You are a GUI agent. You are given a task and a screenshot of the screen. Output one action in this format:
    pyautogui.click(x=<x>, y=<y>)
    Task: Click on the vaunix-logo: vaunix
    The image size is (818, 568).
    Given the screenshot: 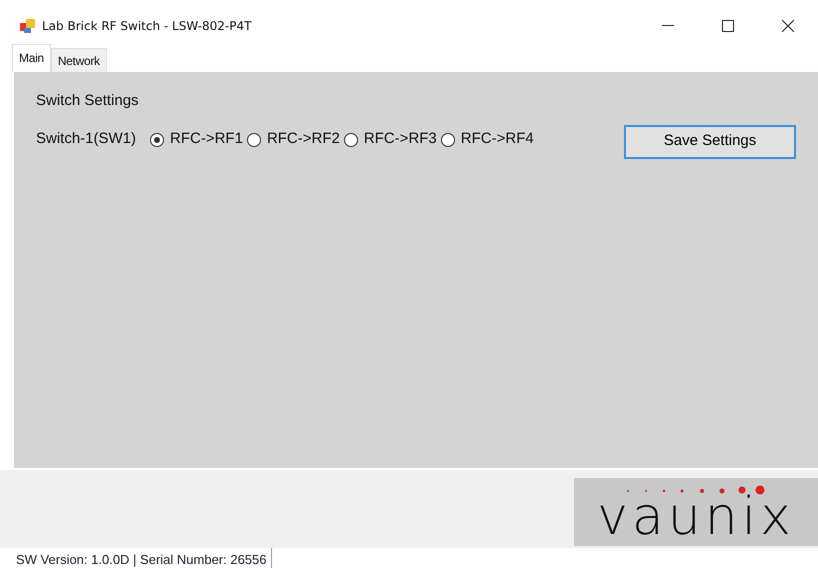 What is the action you would take?
    pyautogui.click(x=696, y=512)
    